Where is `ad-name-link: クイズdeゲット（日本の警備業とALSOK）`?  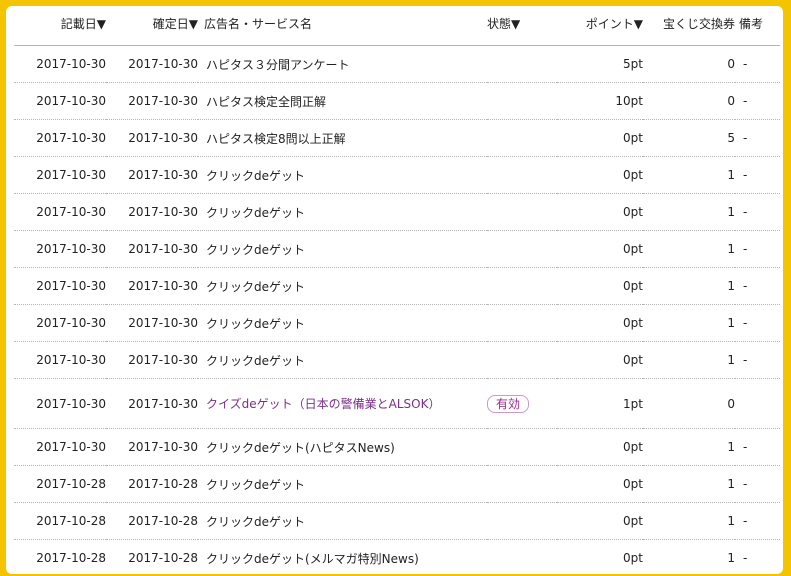 ad-name-link: クイズdeゲット（日本の警備業とALSOK） is located at coordinates (323, 404).